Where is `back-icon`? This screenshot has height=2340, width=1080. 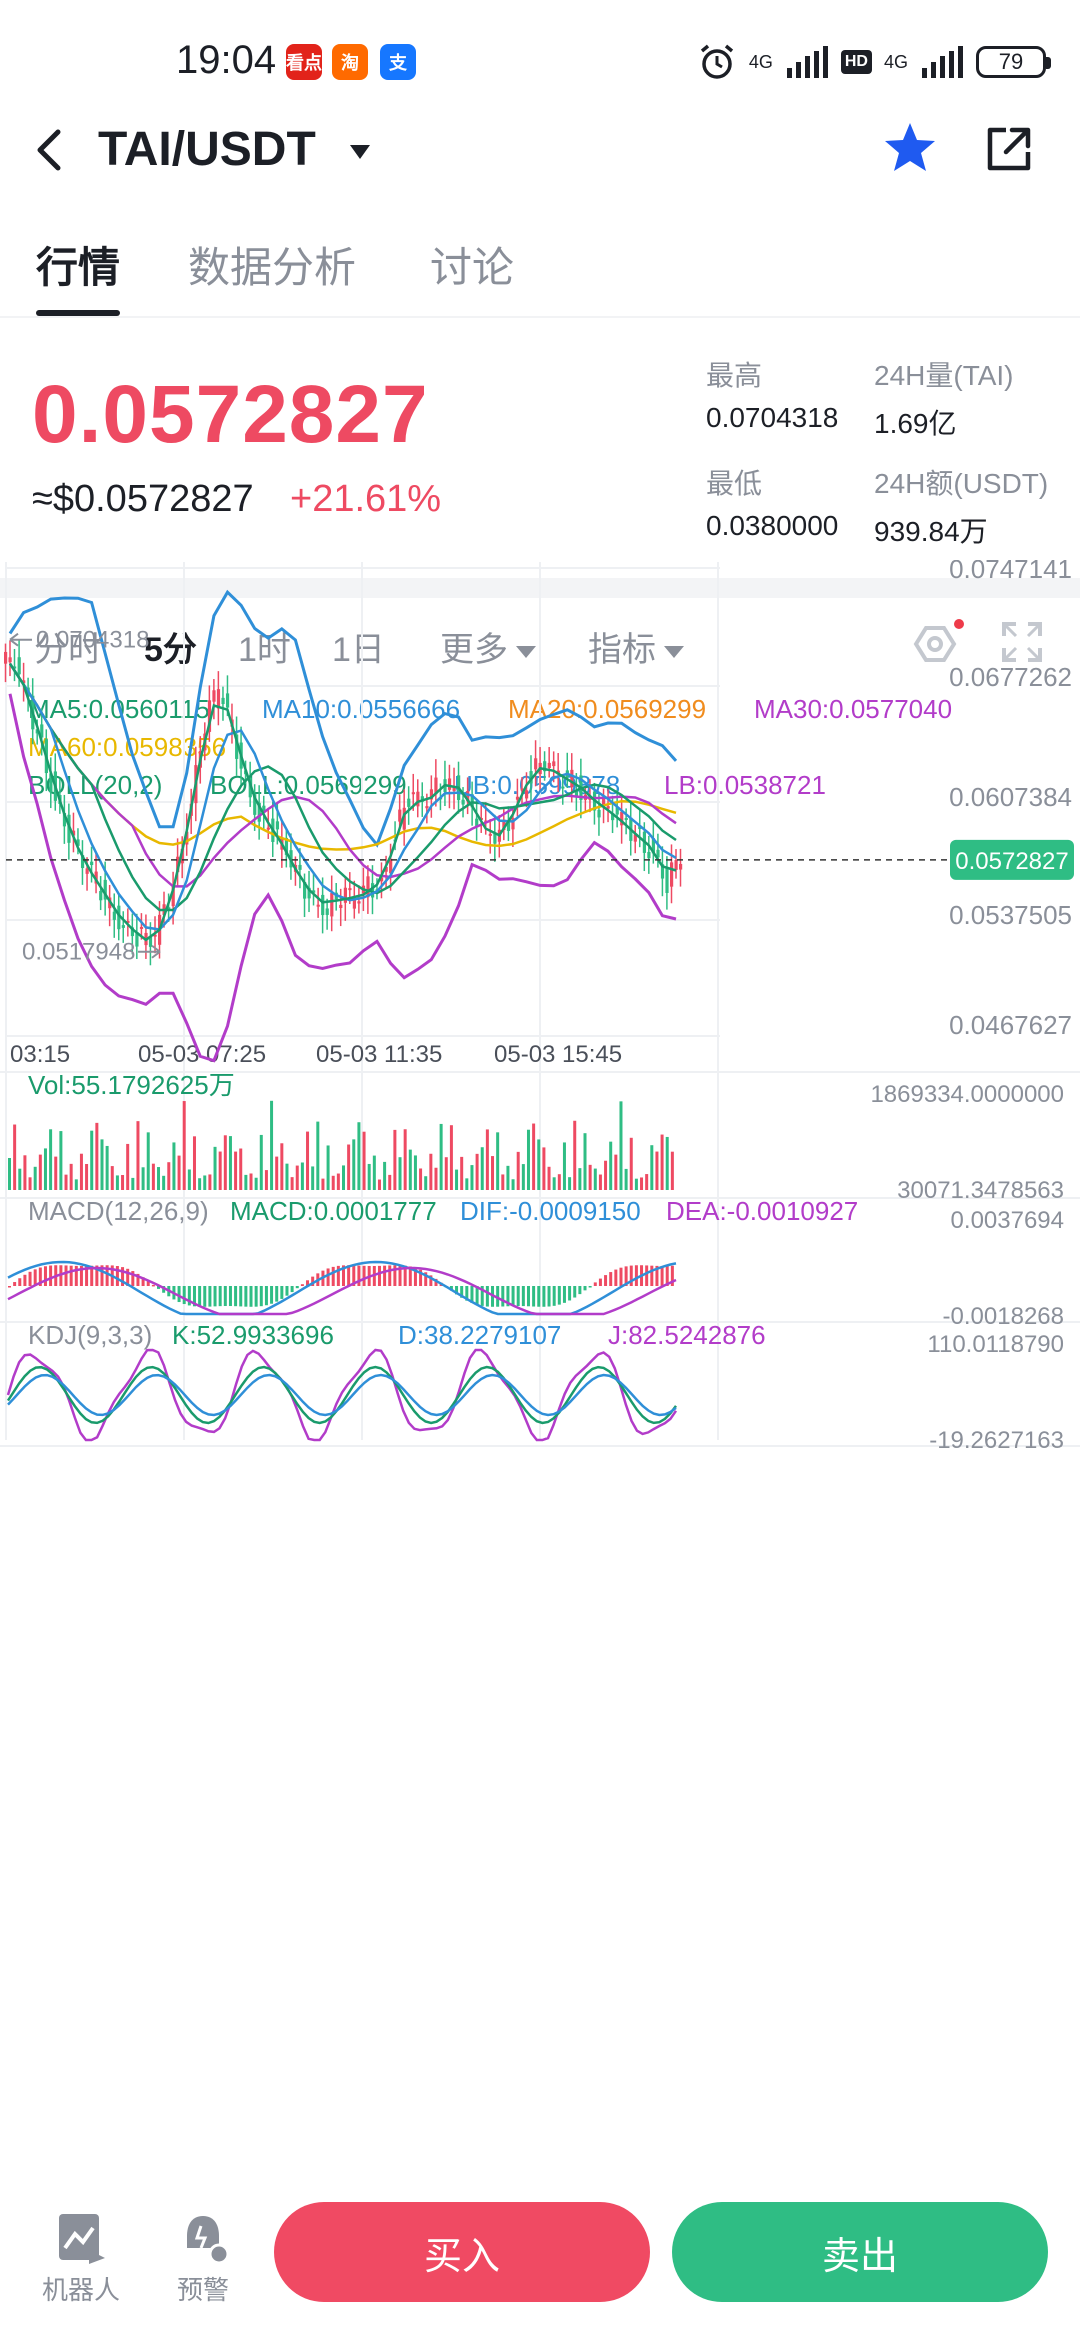
back-icon is located at coordinates (50, 150).